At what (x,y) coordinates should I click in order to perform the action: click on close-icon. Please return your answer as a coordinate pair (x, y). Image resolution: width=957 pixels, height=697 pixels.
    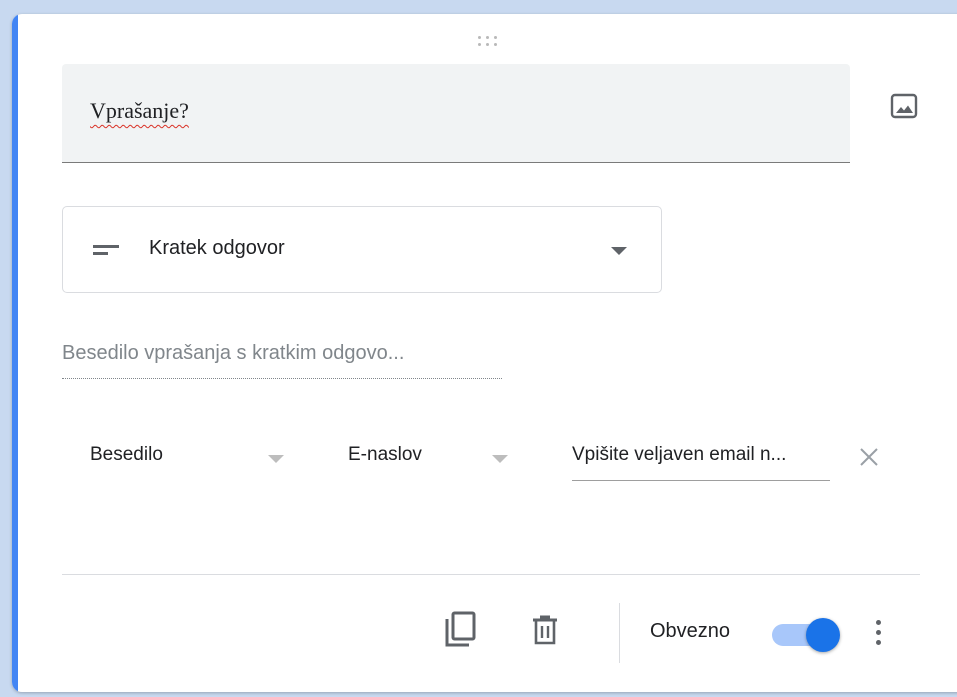
    Looking at the image, I should click on (869, 457).